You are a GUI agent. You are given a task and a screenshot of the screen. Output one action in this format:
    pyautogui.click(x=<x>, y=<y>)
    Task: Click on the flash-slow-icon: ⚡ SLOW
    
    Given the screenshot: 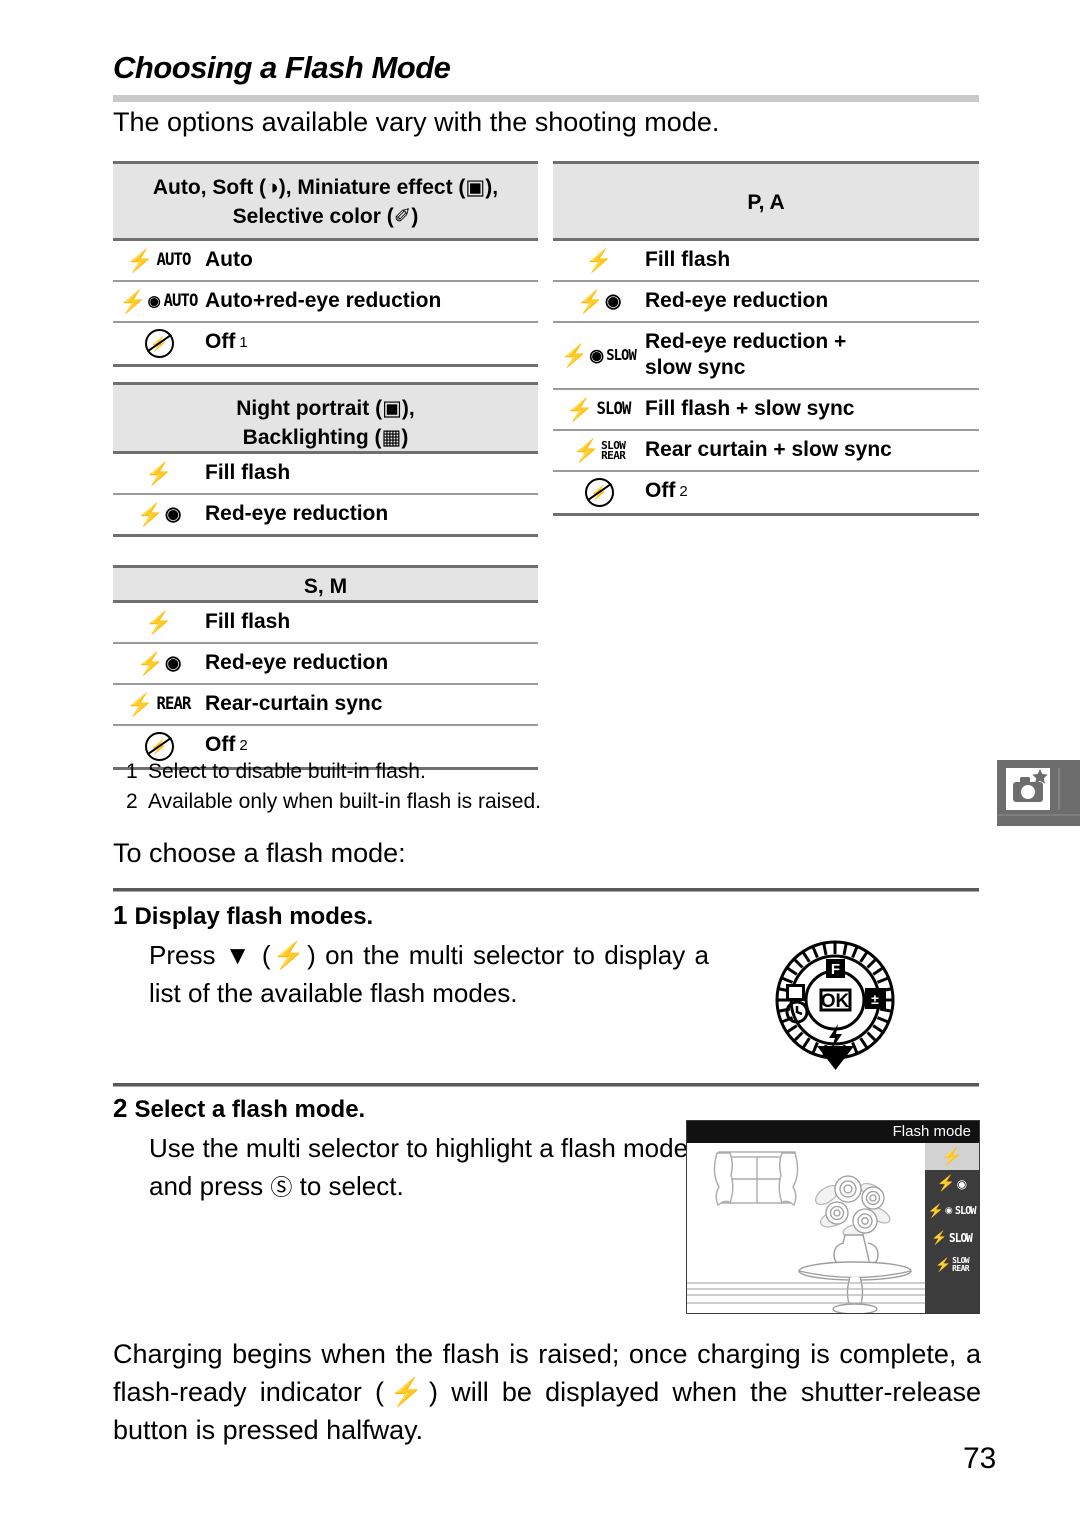 What is the action you would take?
    pyautogui.click(x=598, y=409)
    